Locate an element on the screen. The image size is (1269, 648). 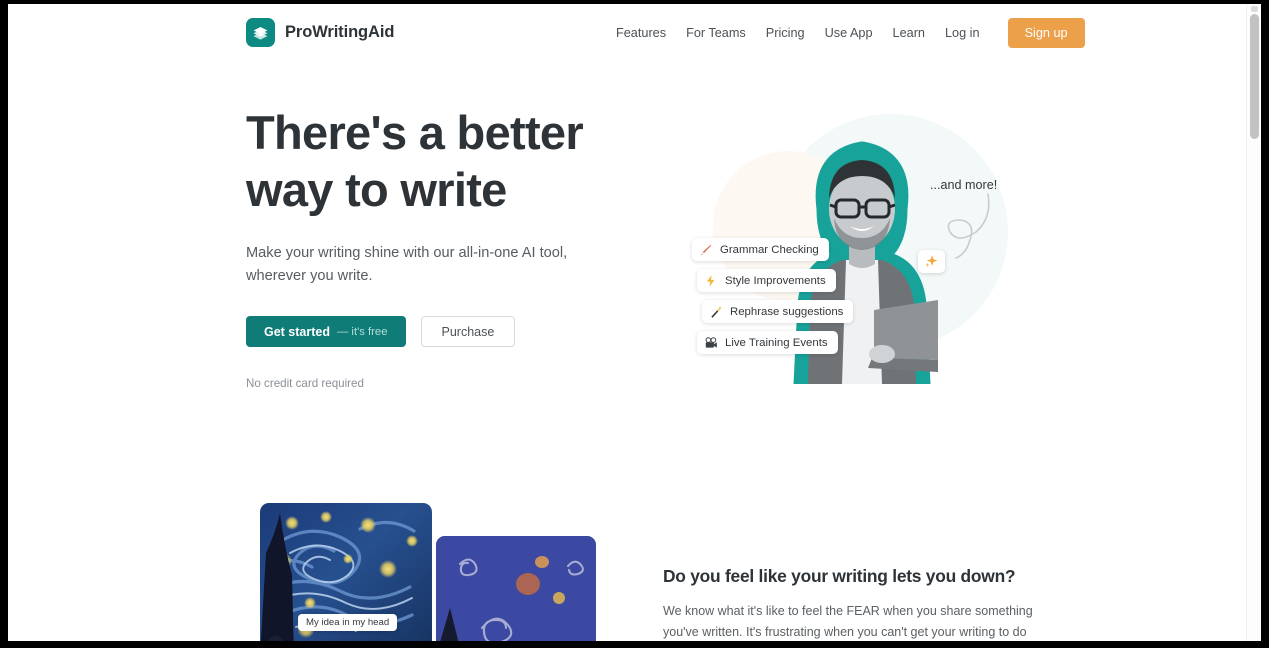
sparkle-icon is located at coordinates (931, 261).